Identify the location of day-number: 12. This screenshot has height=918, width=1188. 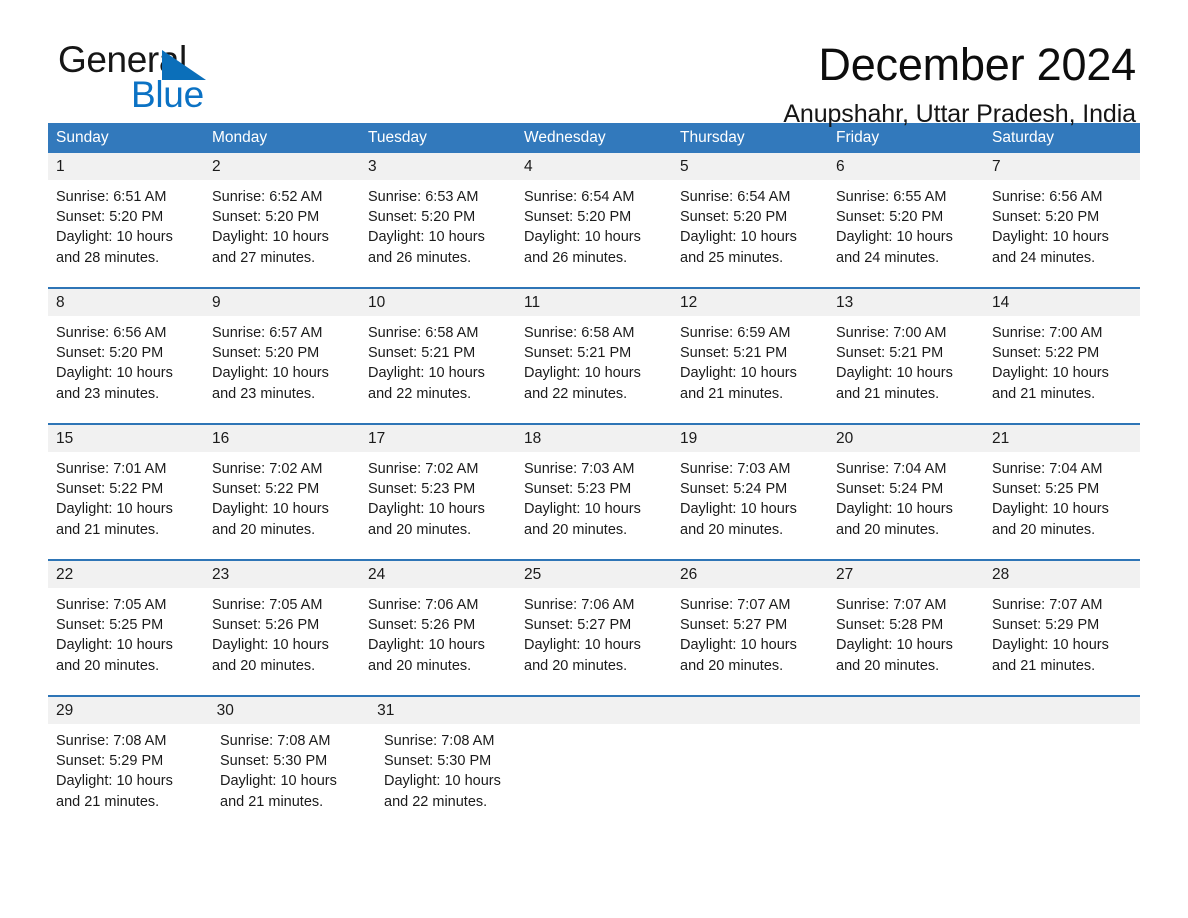
(750, 302).